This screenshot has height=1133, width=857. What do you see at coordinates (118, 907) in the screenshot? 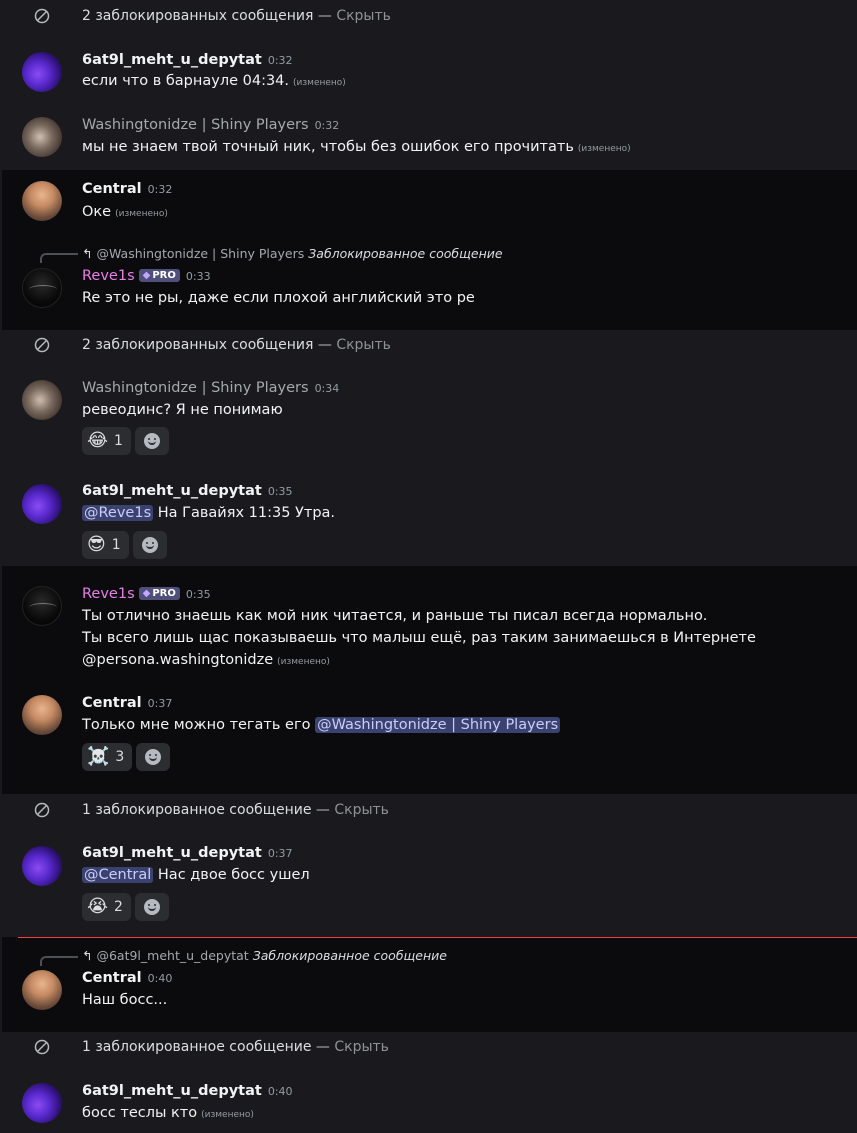
I see `reaction-count: 2` at bounding box center [118, 907].